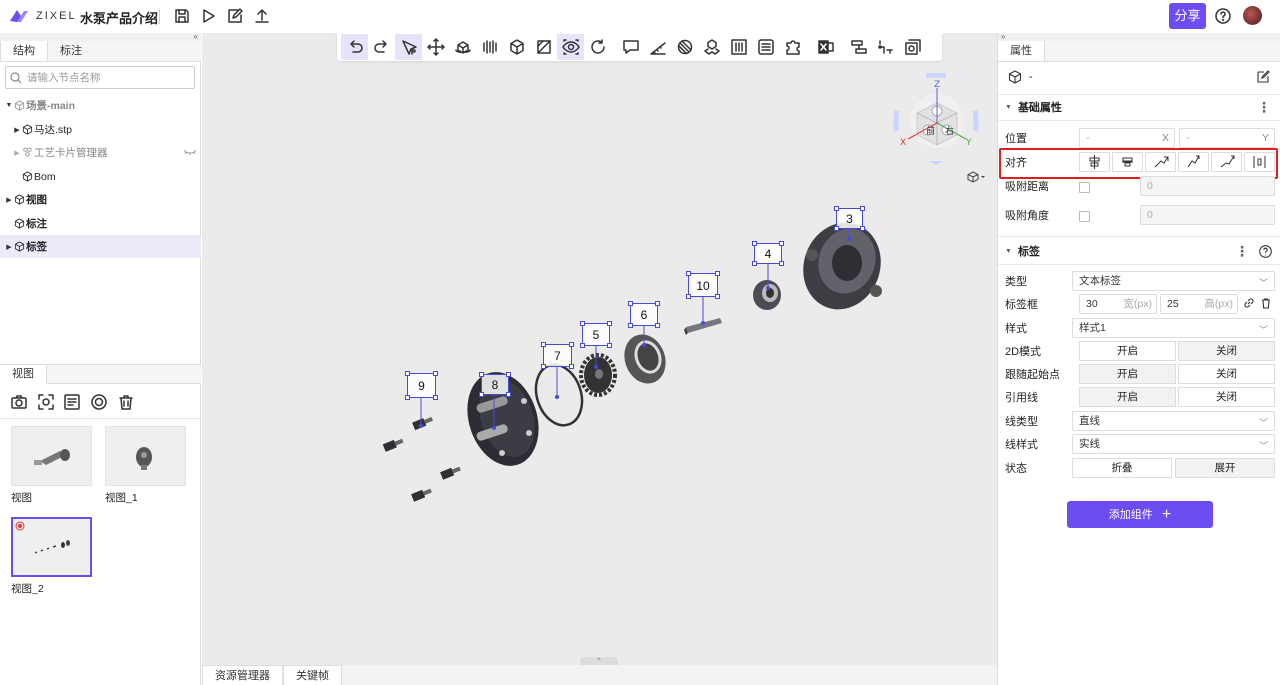  What do you see at coordinates (1263, 77) in the screenshot?
I see `edit-icon` at bounding box center [1263, 77].